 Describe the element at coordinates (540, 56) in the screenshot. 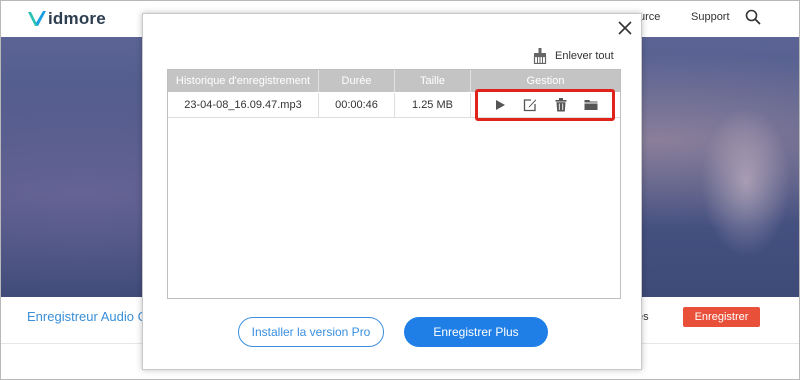

I see `broom-icon` at that location.